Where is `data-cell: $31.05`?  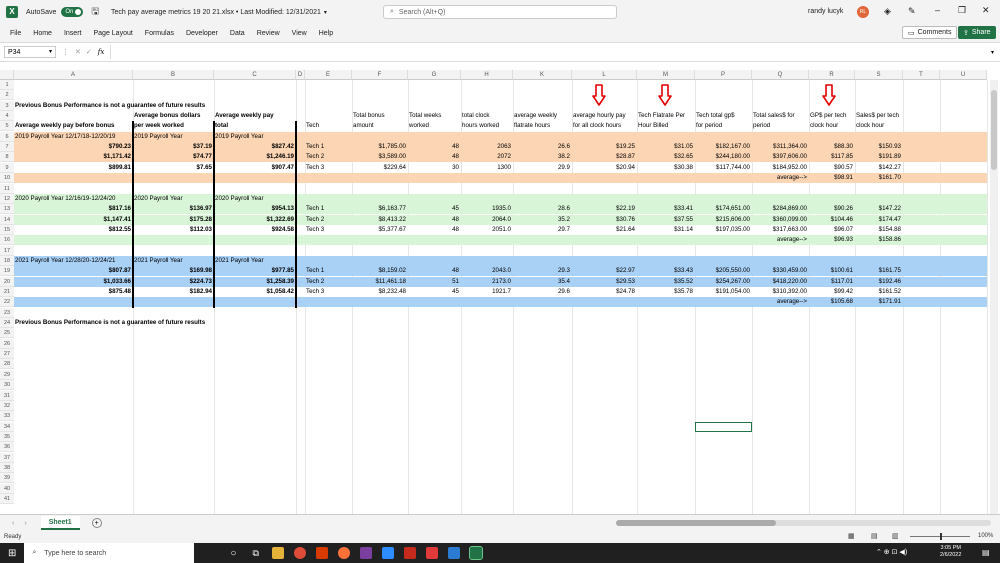 data-cell: $31.05 is located at coordinates (665, 147).